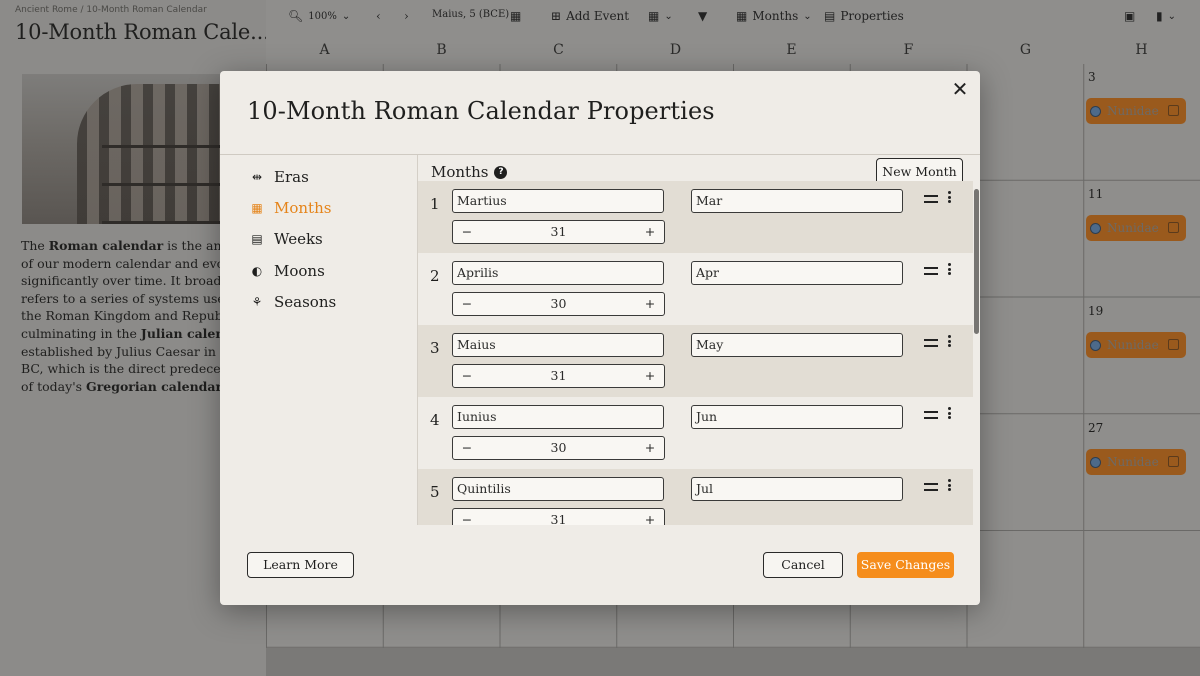 This screenshot has height=676, width=1200. Describe the element at coordinates (293, 239) in the screenshot. I see `nav-item-weeks: ▤ Weeks` at that location.